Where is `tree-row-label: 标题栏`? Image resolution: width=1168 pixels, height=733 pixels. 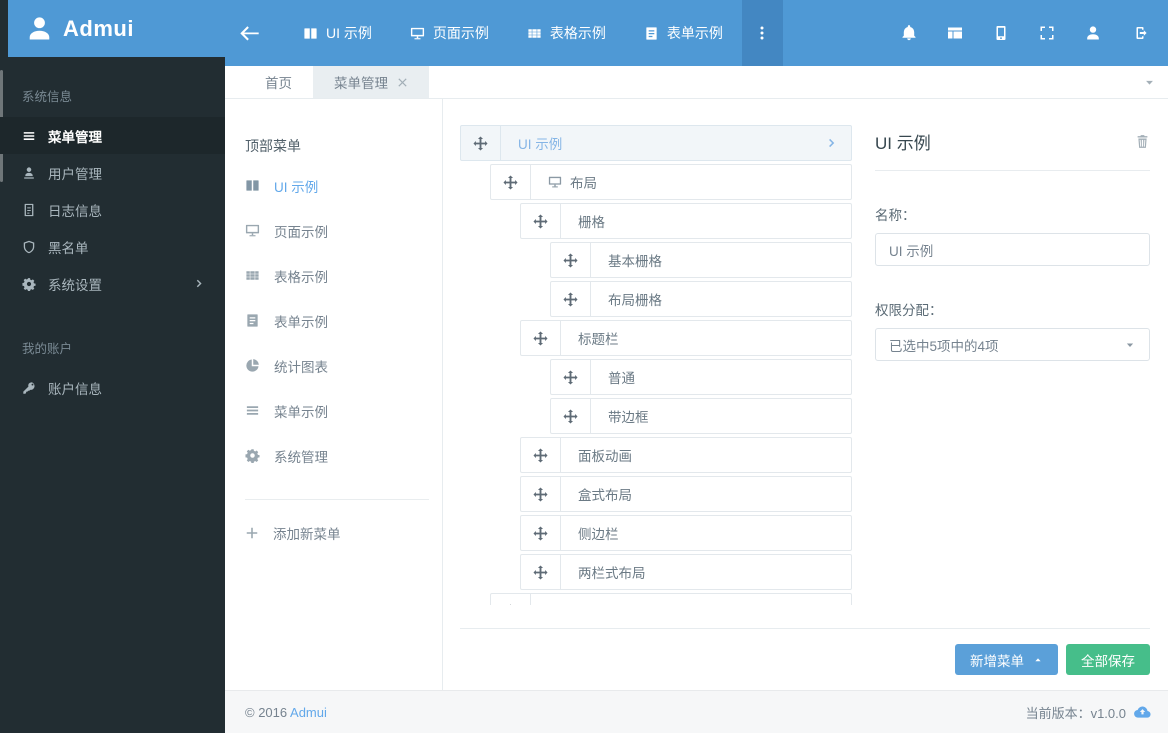 tree-row-label: 标题栏 is located at coordinates (598, 339).